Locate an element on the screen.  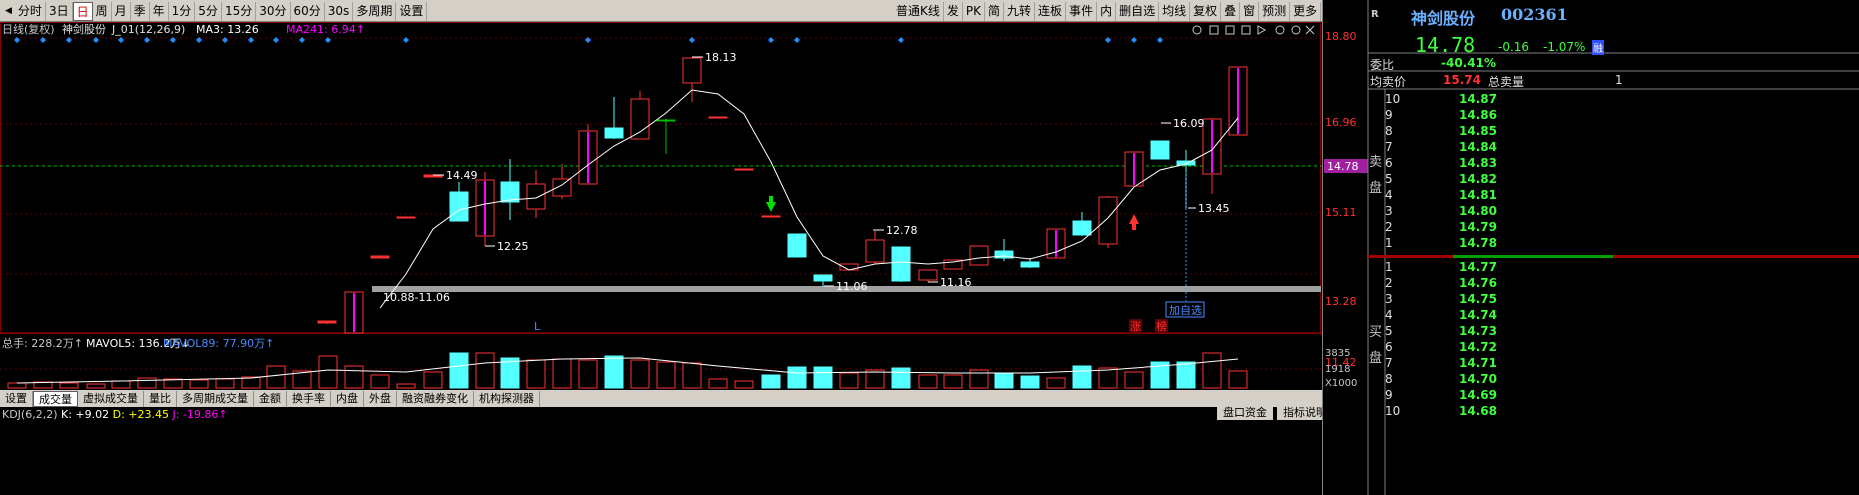
tool-btn-4: 九转 is located at coordinates (1020, 11).